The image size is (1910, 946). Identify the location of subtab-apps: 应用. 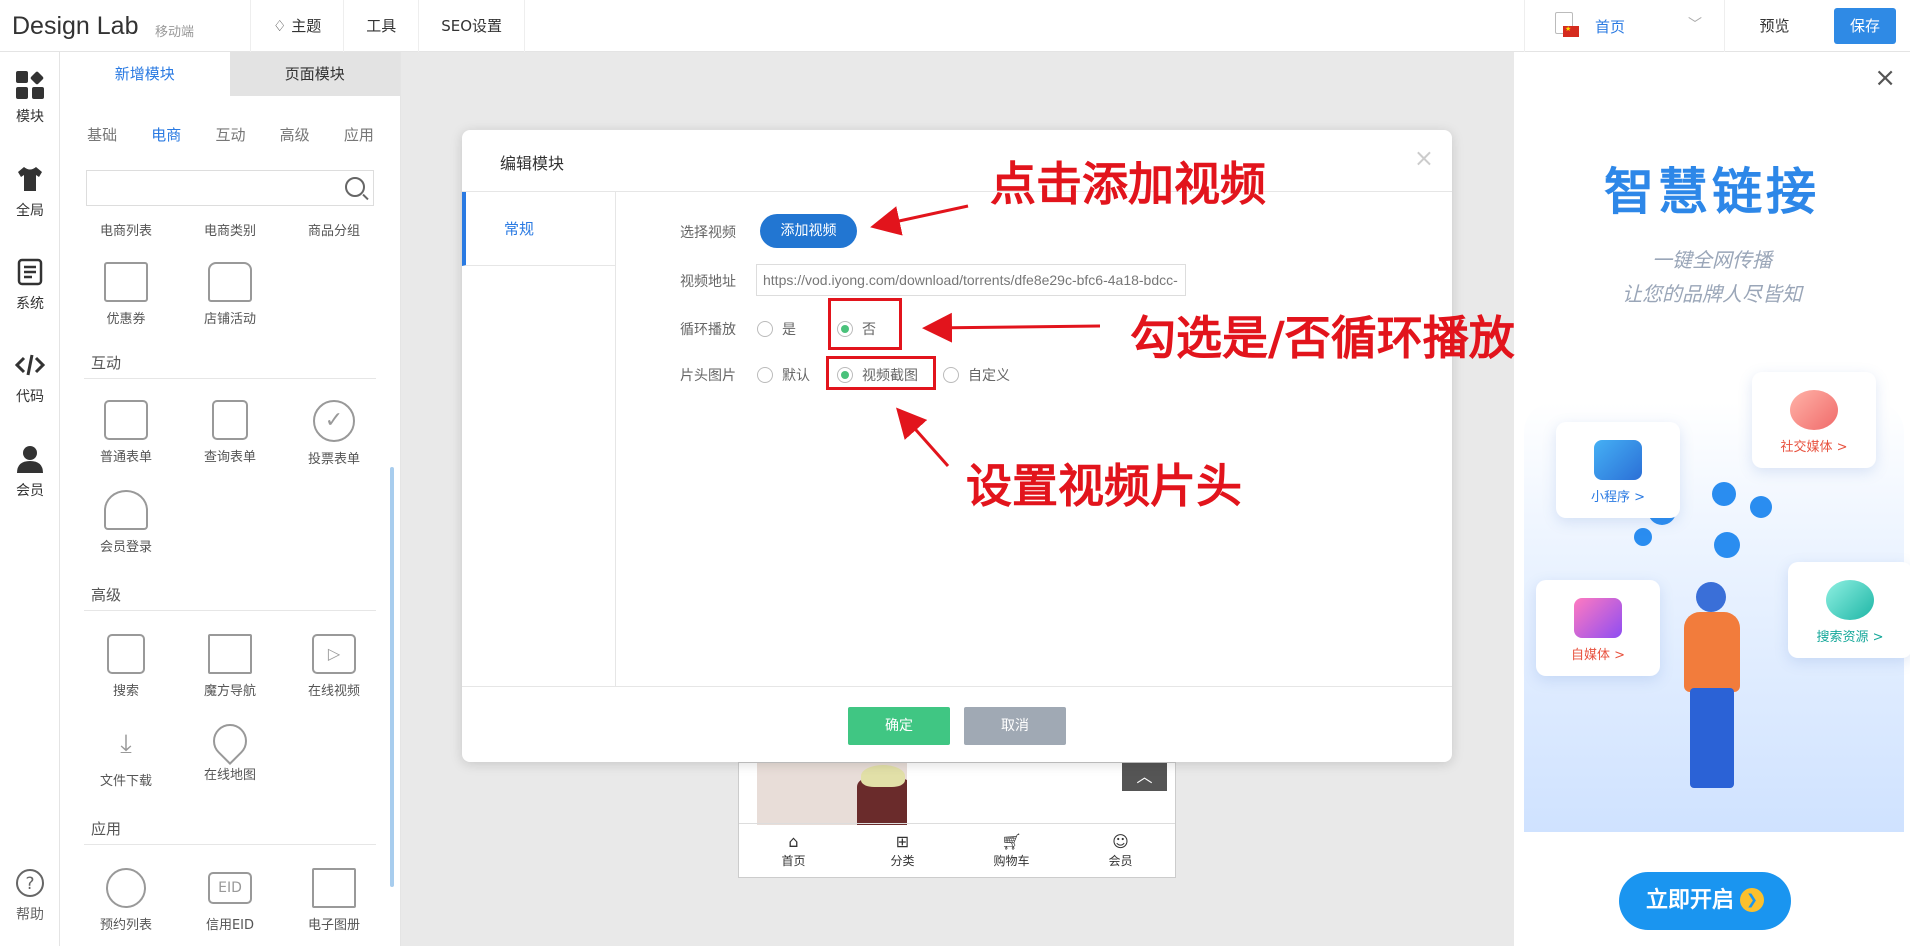
(359, 134).